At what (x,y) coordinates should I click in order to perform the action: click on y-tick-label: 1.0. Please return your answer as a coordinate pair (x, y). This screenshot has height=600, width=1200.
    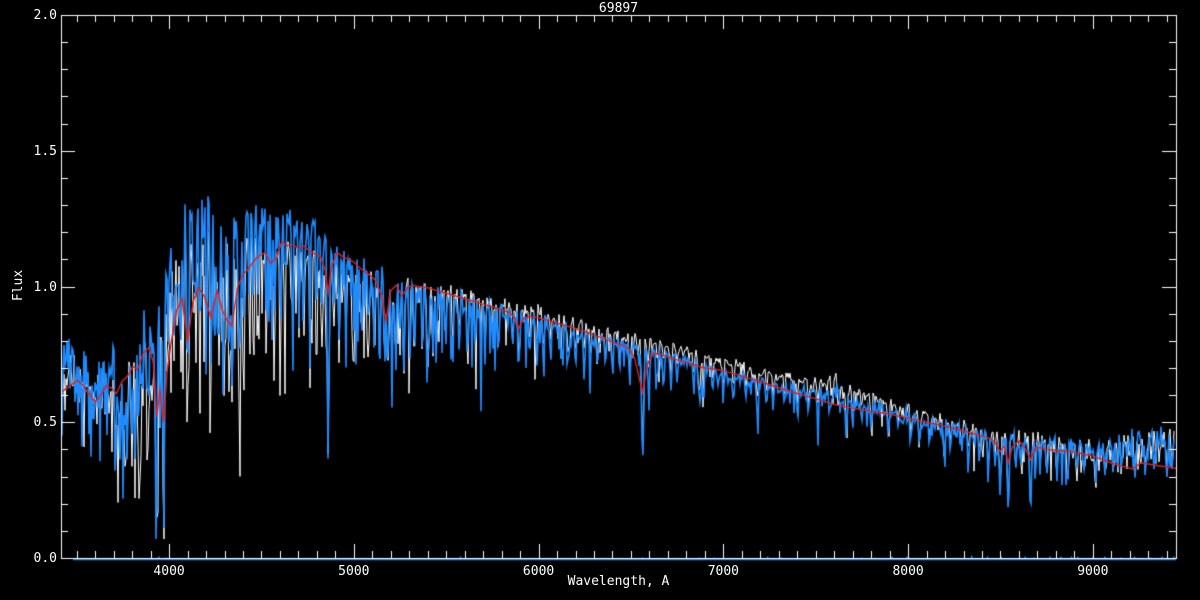
    Looking at the image, I should click on (45, 287).